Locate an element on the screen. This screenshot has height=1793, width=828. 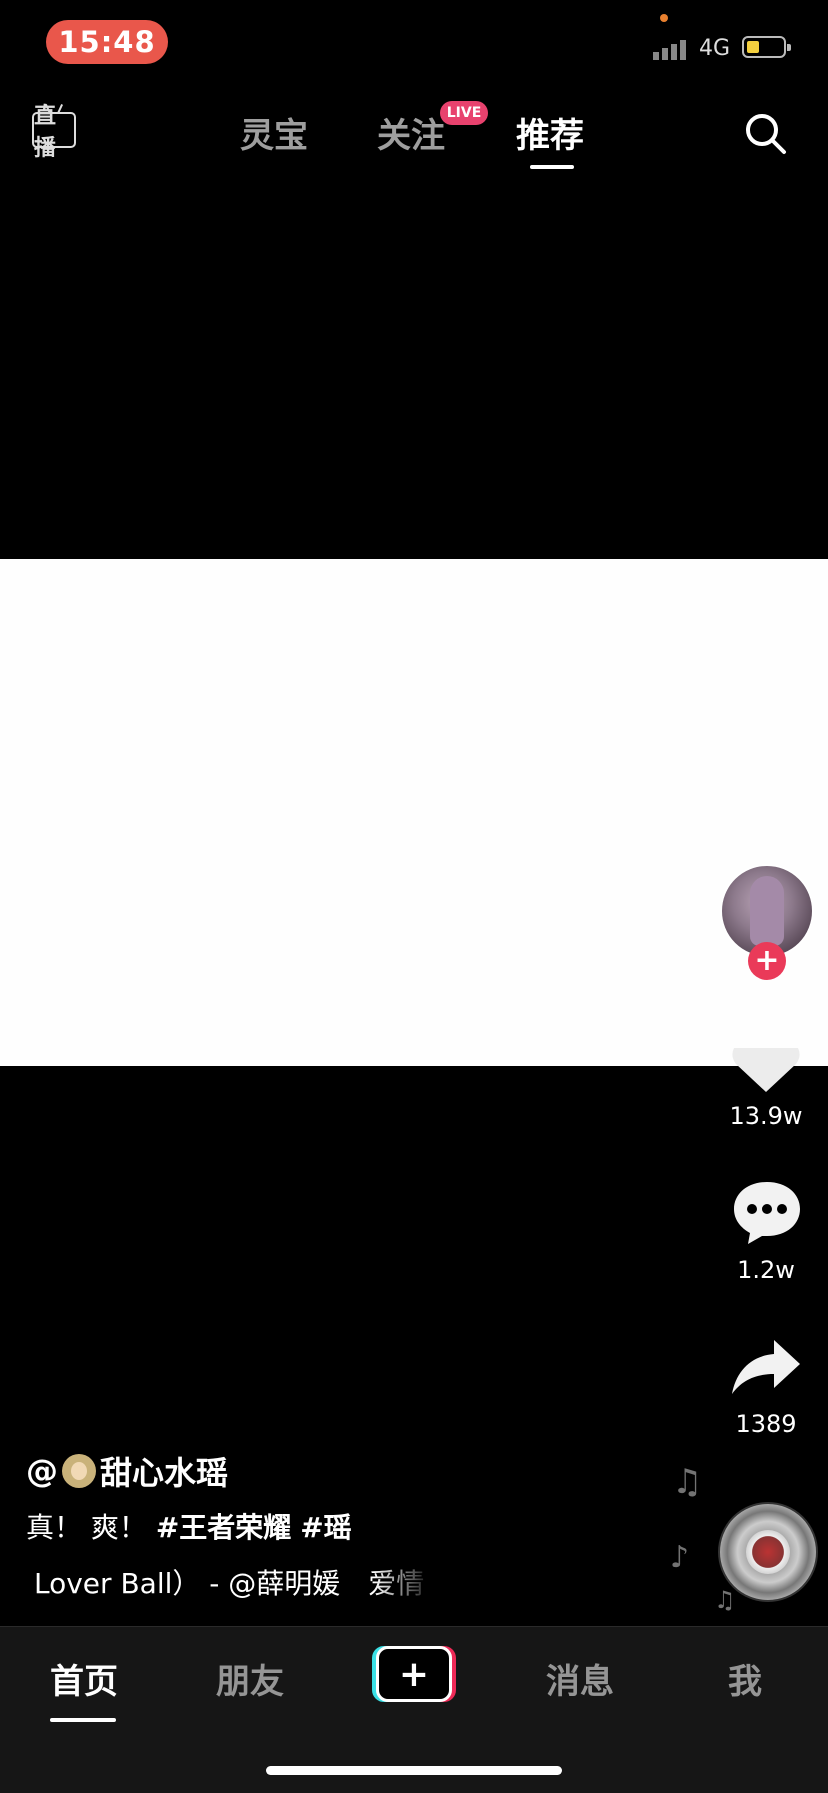
battery-nub is located at coordinates (789, 47).